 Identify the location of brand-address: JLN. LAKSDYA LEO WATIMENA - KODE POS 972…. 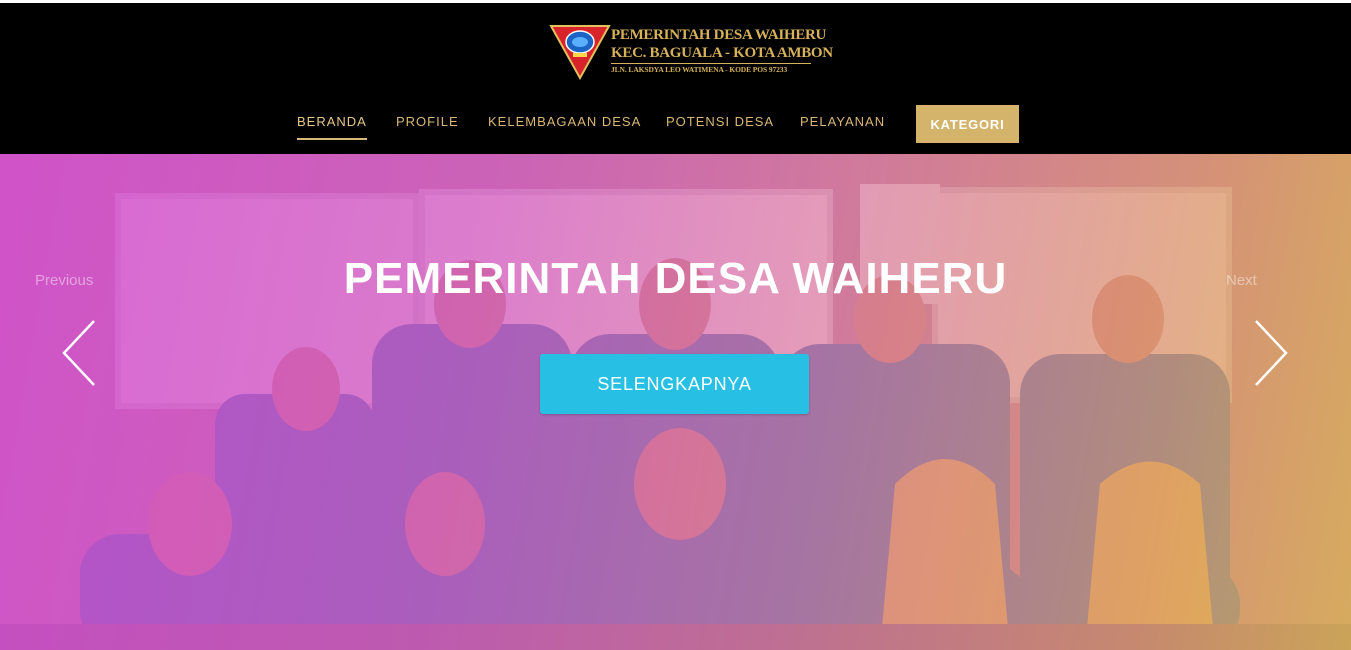
(699, 69).